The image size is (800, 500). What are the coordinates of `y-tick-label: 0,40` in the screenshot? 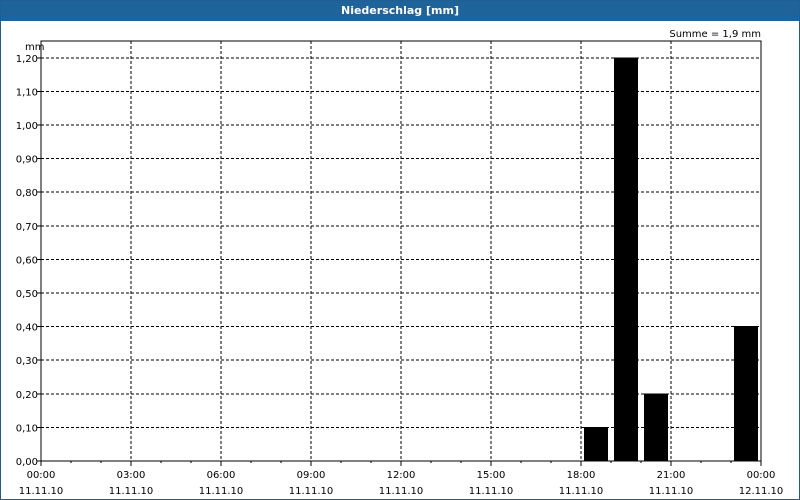 It's located at (27, 328).